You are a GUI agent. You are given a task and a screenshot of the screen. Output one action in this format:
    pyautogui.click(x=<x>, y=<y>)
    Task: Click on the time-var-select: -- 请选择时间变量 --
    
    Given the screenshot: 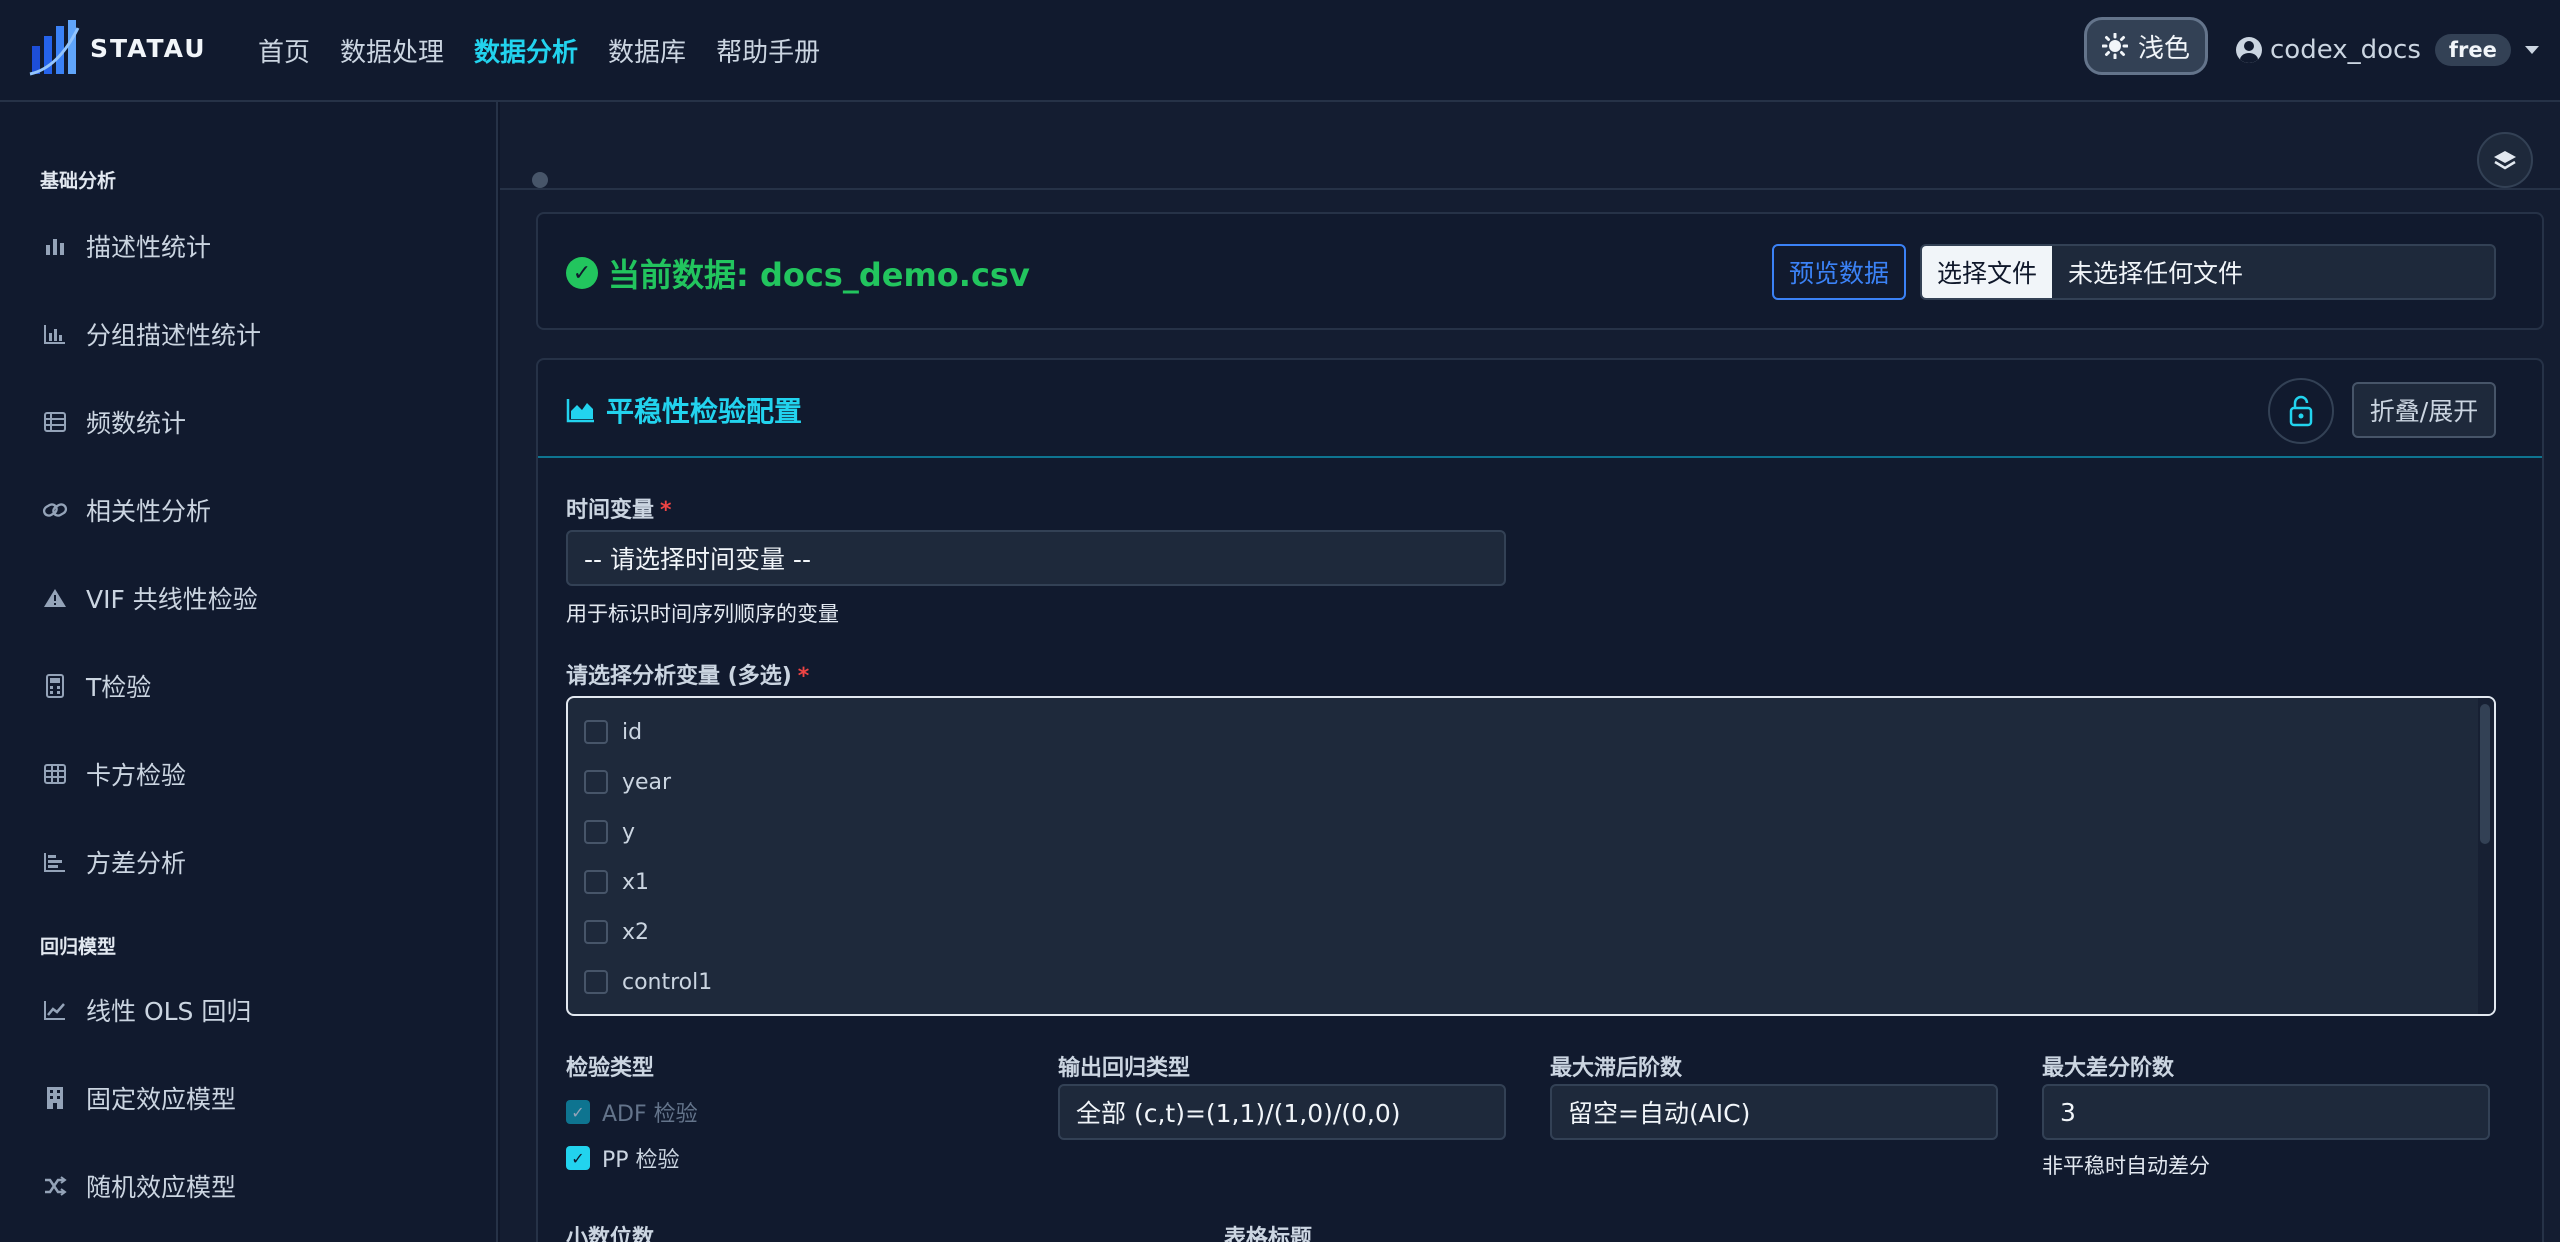 What is the action you would take?
    pyautogui.click(x=1036, y=558)
    